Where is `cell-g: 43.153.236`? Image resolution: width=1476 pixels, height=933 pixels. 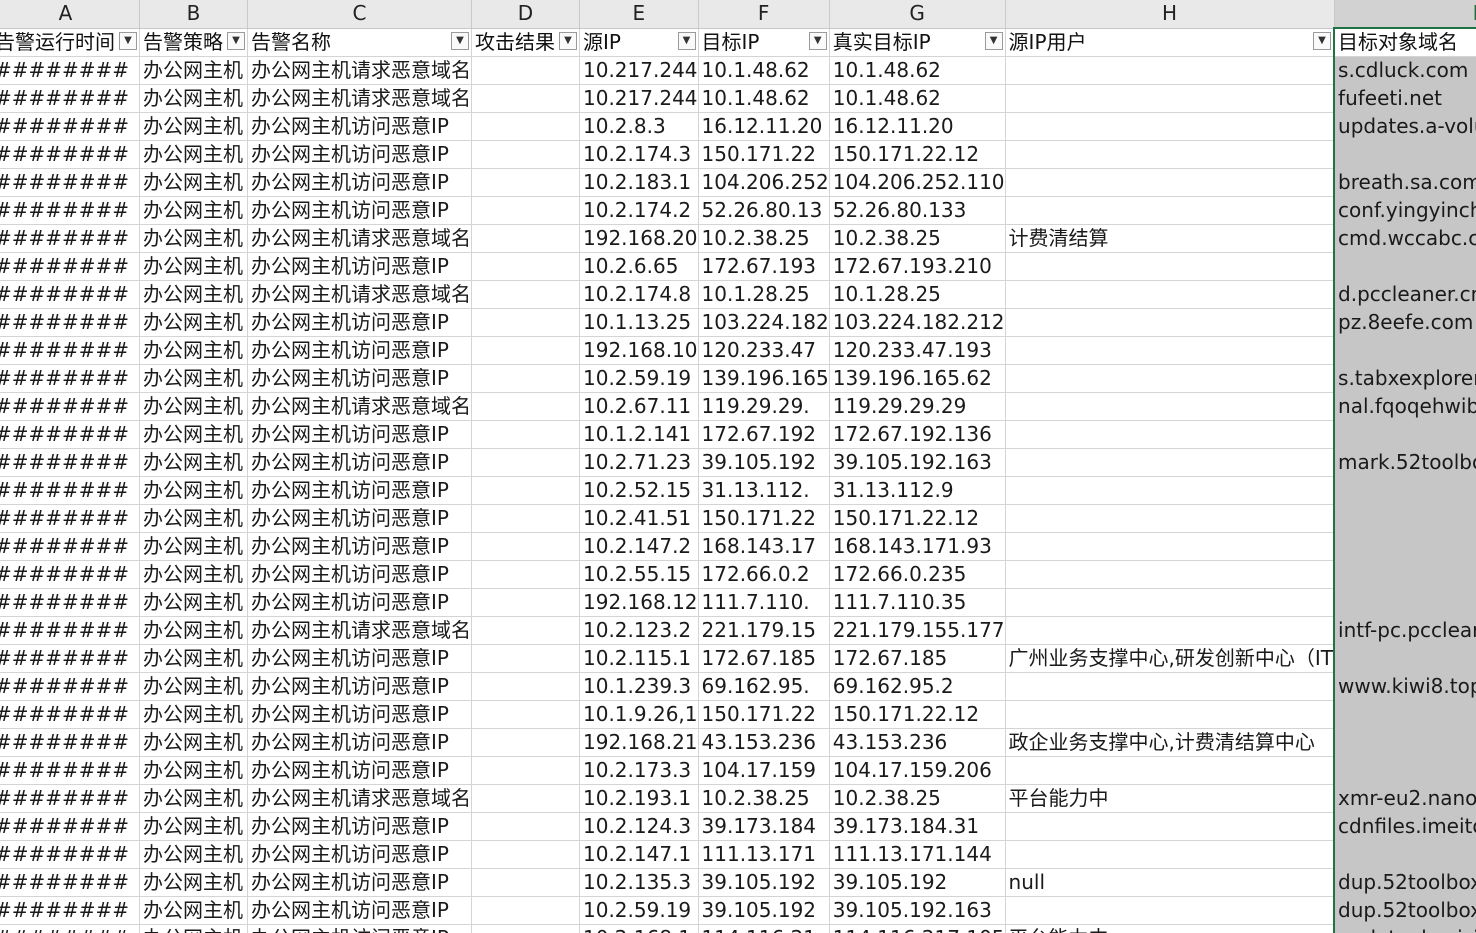 cell-g: 43.153.236 is located at coordinates (917, 742).